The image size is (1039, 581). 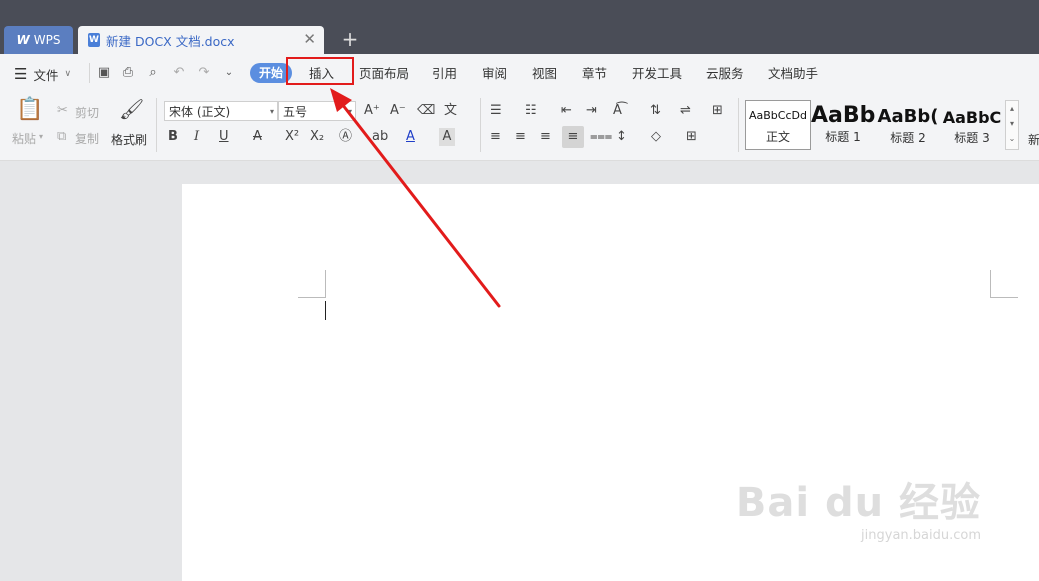 What do you see at coordinates (131, 109) in the screenshot?
I see `format-painter-icon: 🖌` at bounding box center [131, 109].